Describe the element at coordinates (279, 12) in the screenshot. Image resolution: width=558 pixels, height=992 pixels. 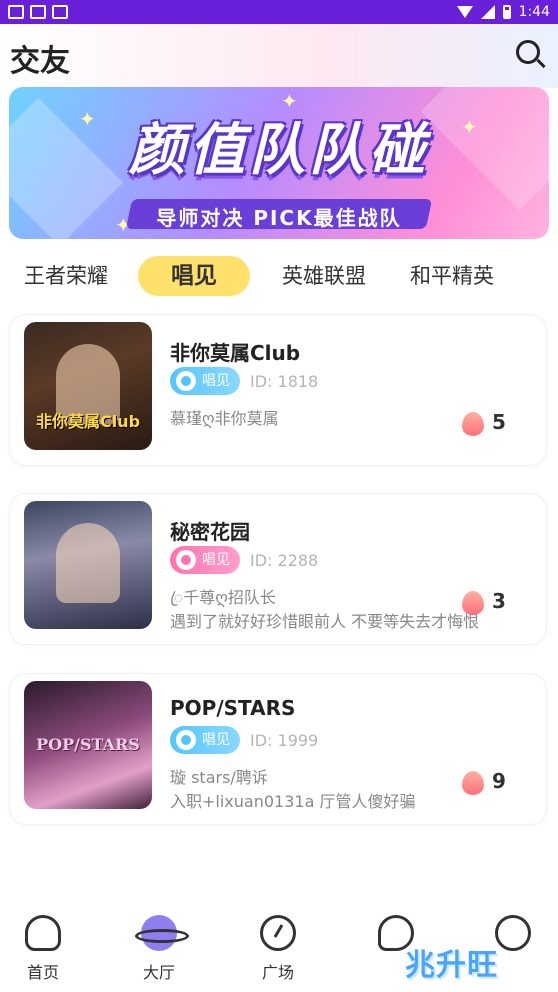
I see `status-bar: 1:44` at that location.